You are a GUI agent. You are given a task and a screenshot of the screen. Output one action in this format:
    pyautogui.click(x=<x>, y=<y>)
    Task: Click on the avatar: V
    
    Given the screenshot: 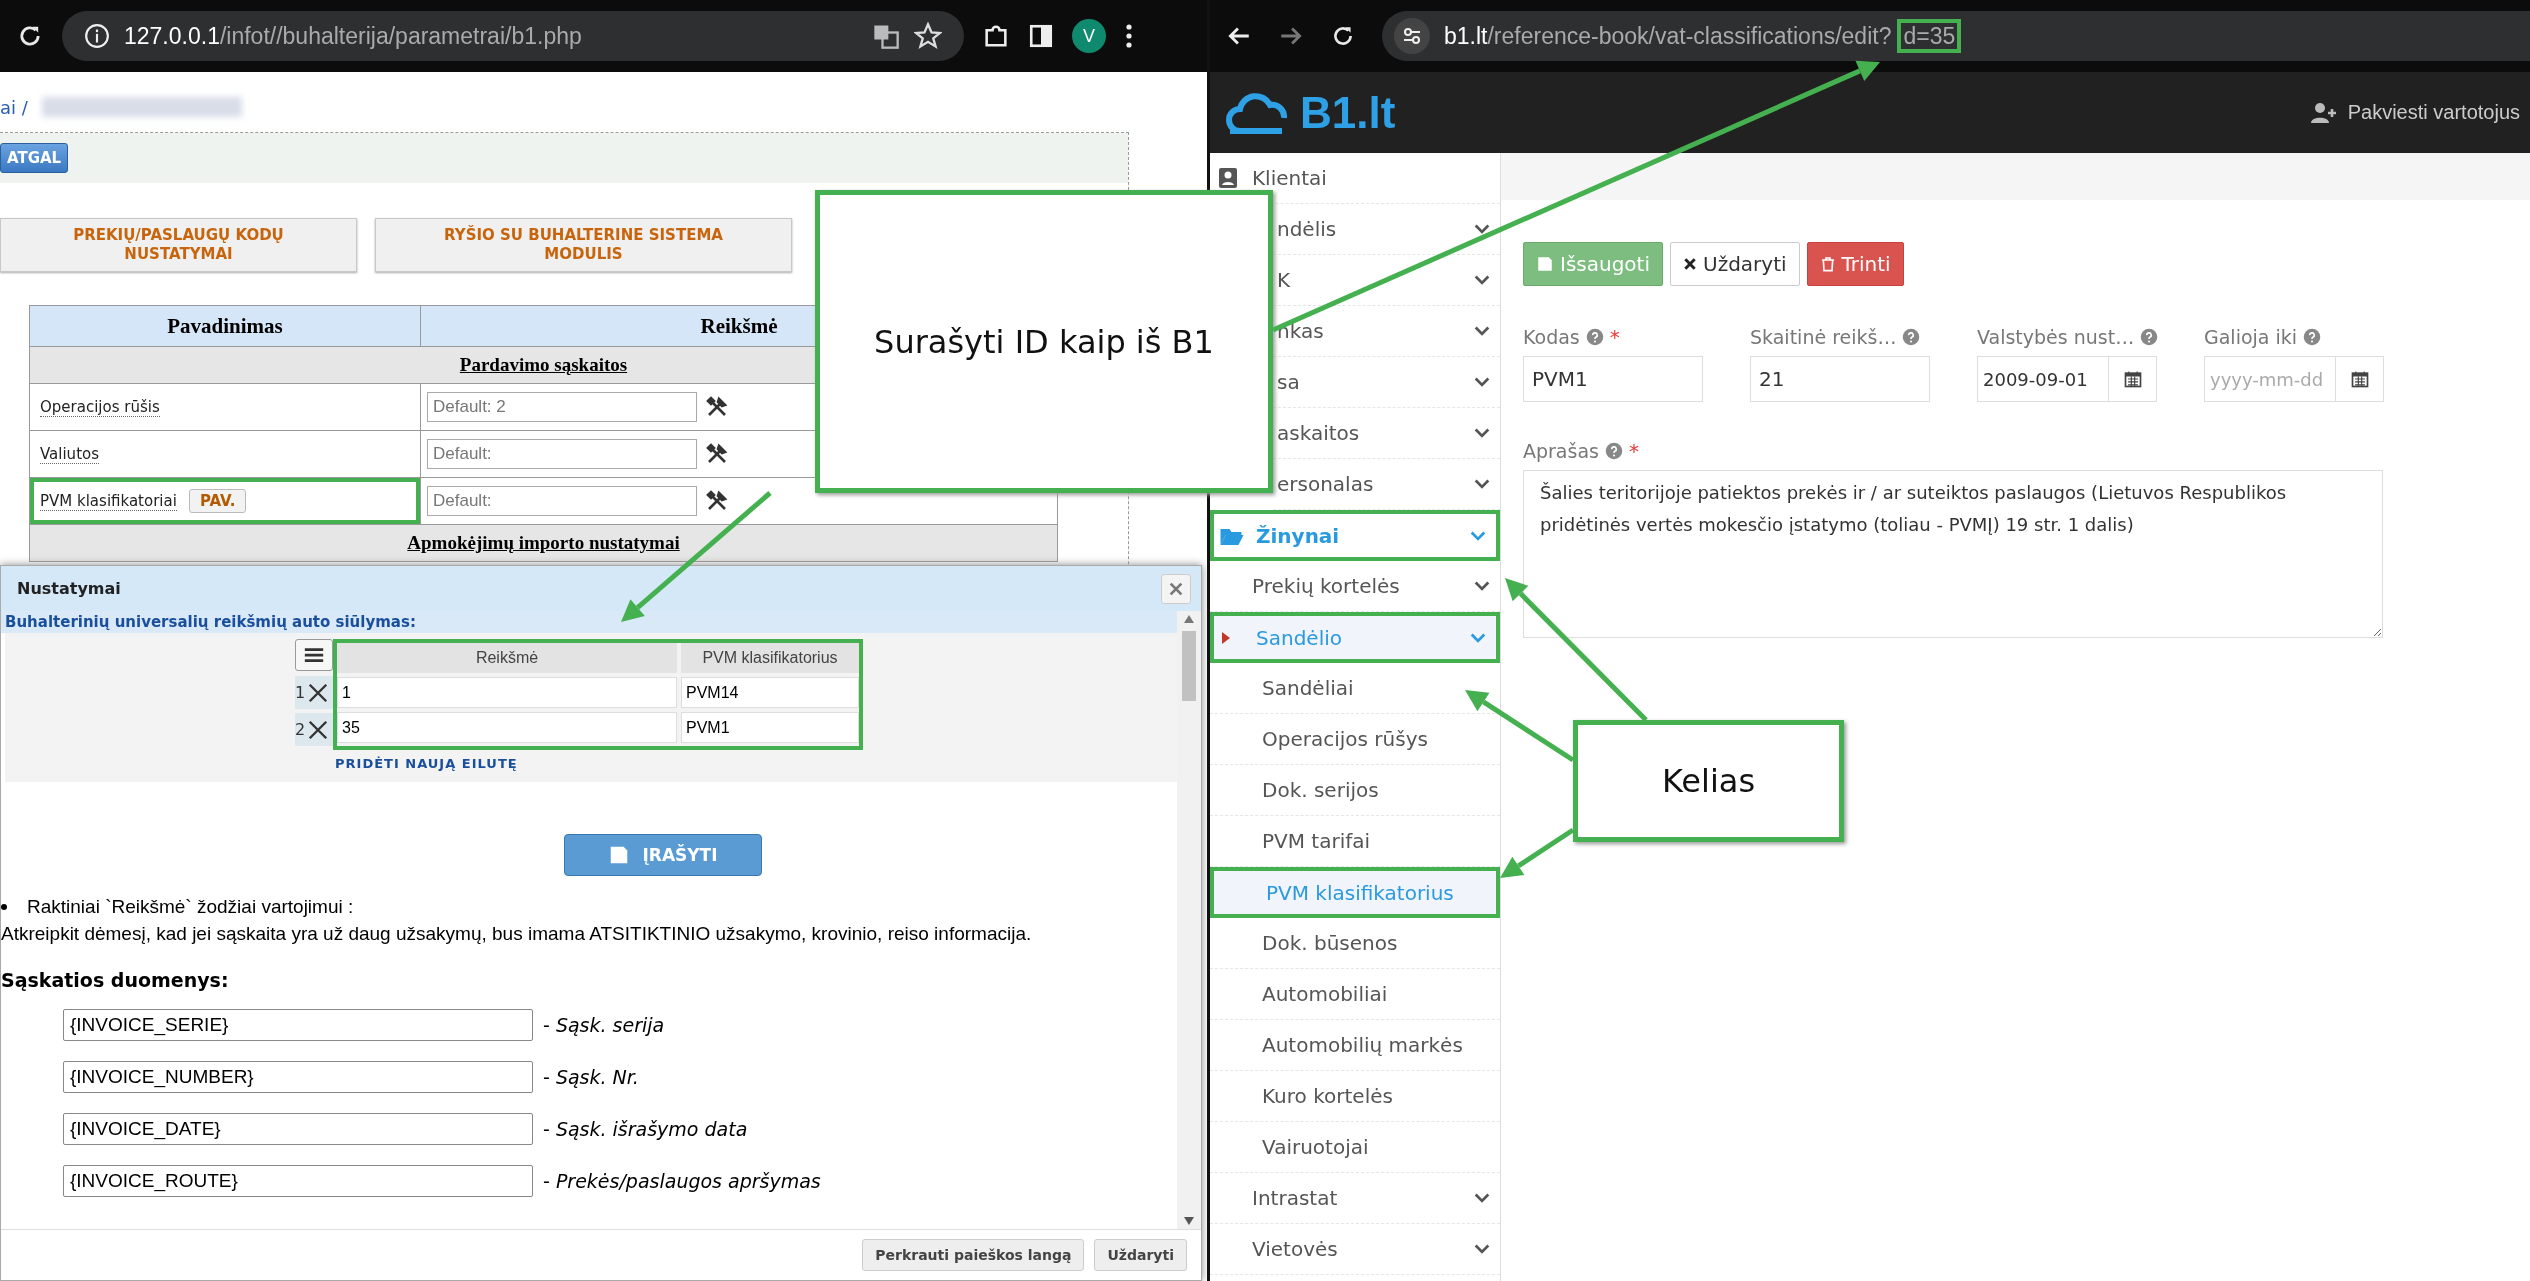 What is the action you would take?
    pyautogui.click(x=1089, y=36)
    